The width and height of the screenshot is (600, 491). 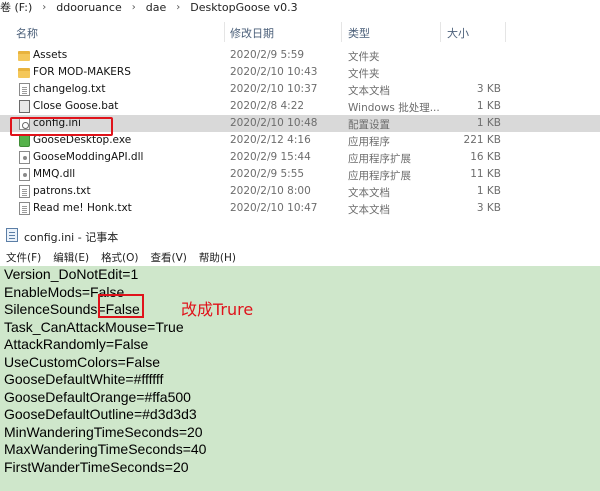 I want to click on menu-view: 查看(V), so click(x=169, y=257).